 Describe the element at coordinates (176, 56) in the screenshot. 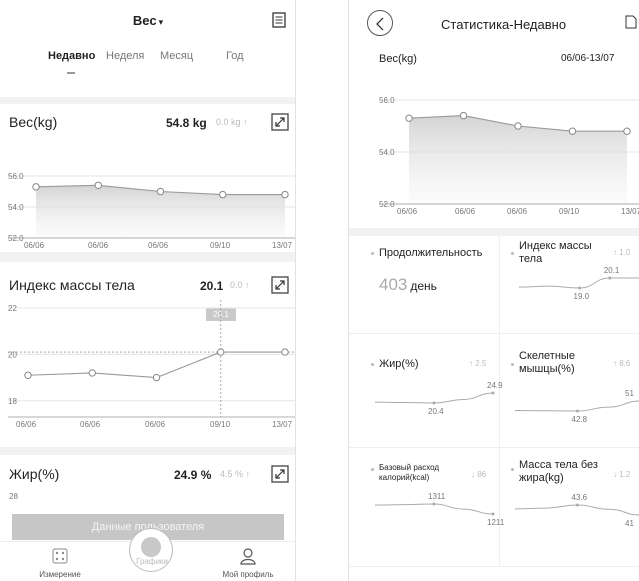

I see `tab-month: Месяц` at that location.